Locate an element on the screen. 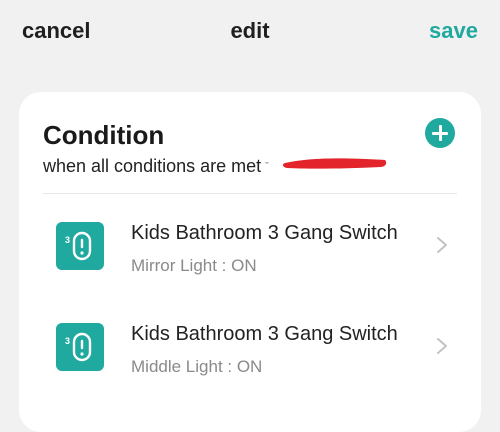  page-title: edit is located at coordinates (250, 30).